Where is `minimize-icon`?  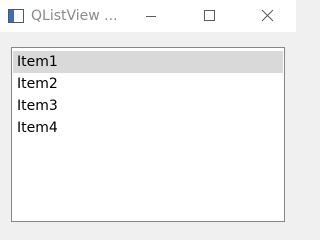
minimize-icon is located at coordinates (151, 16).